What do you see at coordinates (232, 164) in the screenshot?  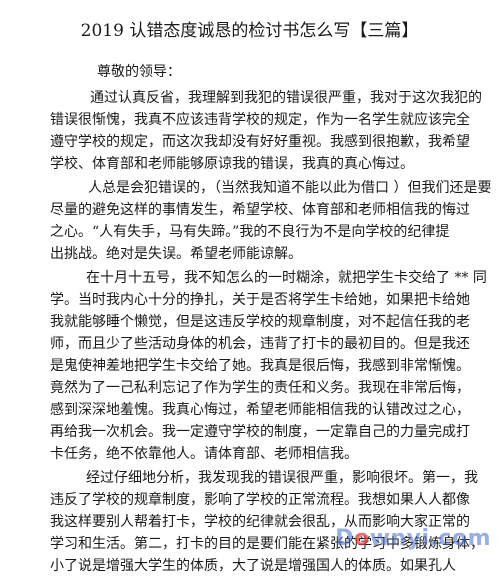 I see `paragraph-line: 学校、体育部和老师能够原谅我的错误，我真的真心悔过。` at bounding box center [232, 164].